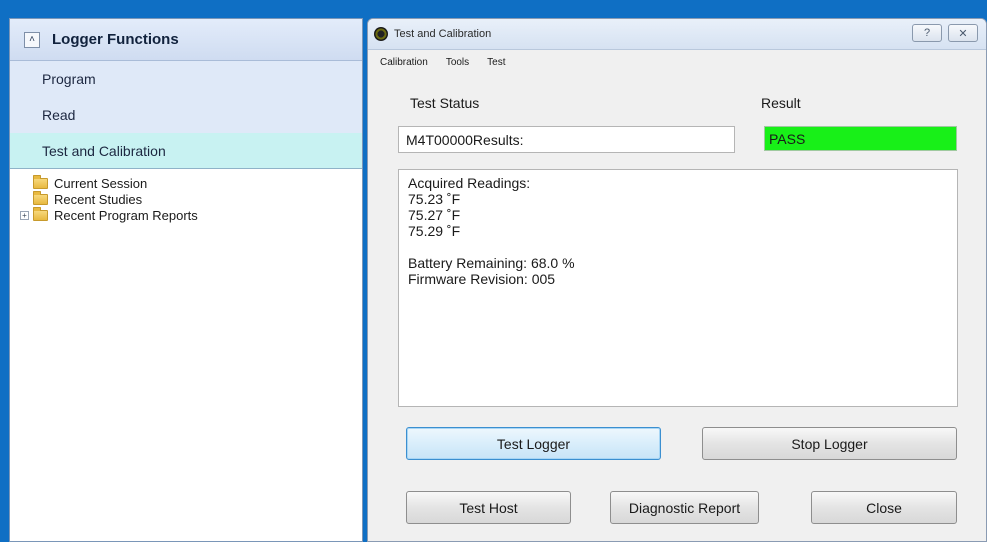 This screenshot has height=542, width=987. What do you see at coordinates (115, 39) in the screenshot?
I see `panel-title: Logger Functions` at bounding box center [115, 39].